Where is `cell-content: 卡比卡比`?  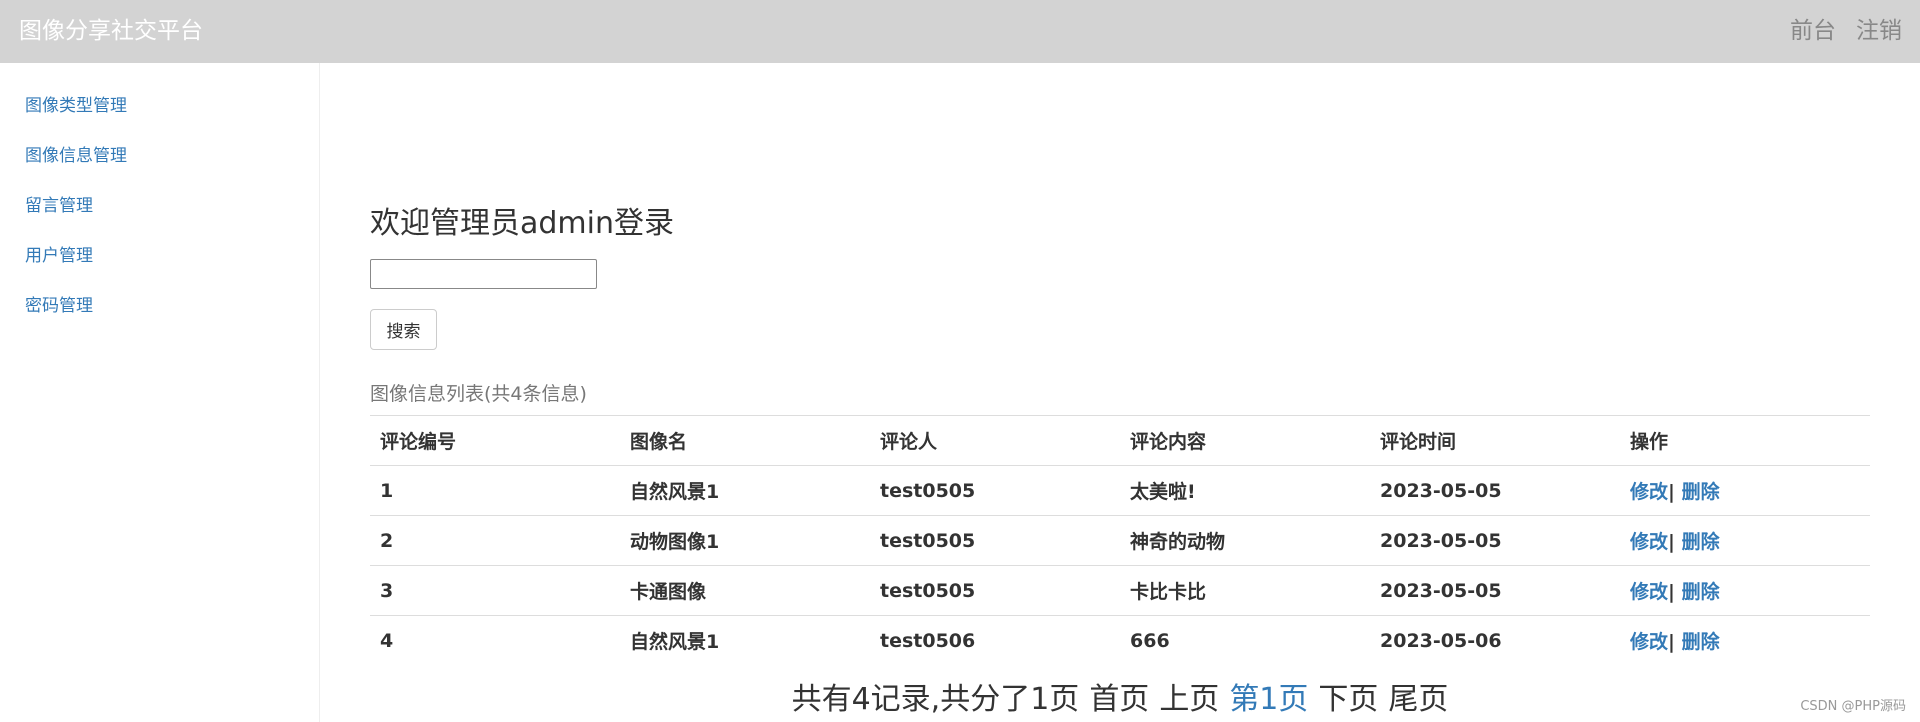 cell-content: 卡比卡比 is located at coordinates (1168, 592).